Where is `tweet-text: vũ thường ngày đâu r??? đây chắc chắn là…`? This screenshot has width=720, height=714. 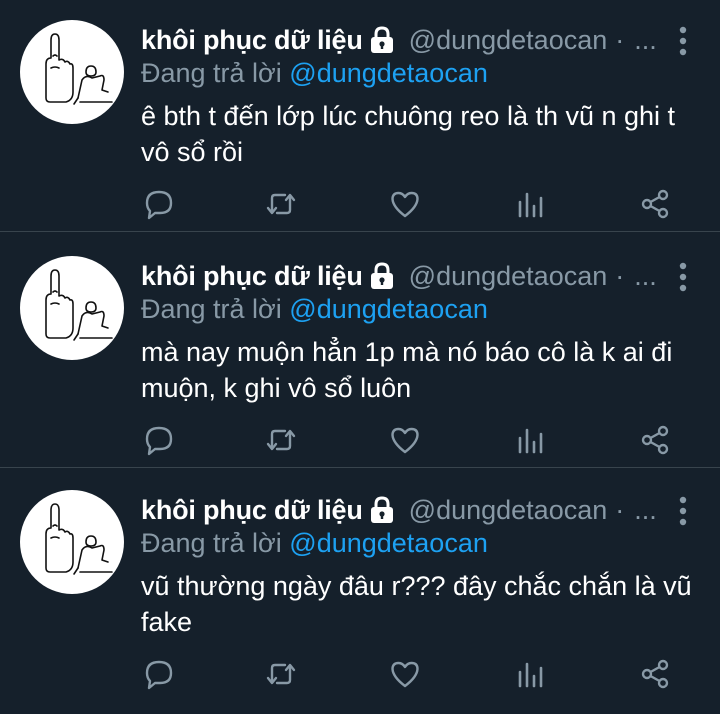 tweet-text: vũ thường ngày đâu r??? đây chắc chắn là… is located at coordinates (416, 604).